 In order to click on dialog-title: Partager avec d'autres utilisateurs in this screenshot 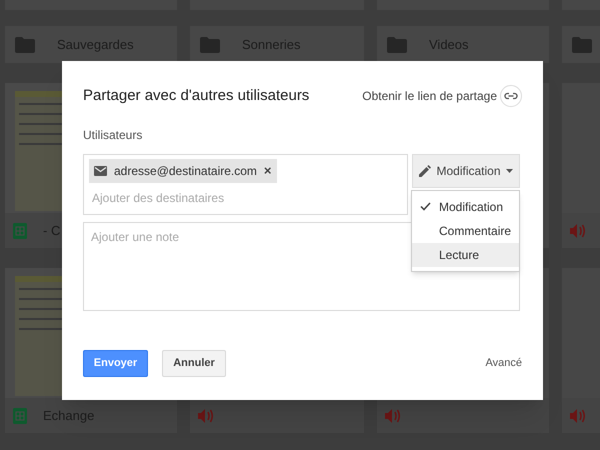, I will do `click(196, 96)`.